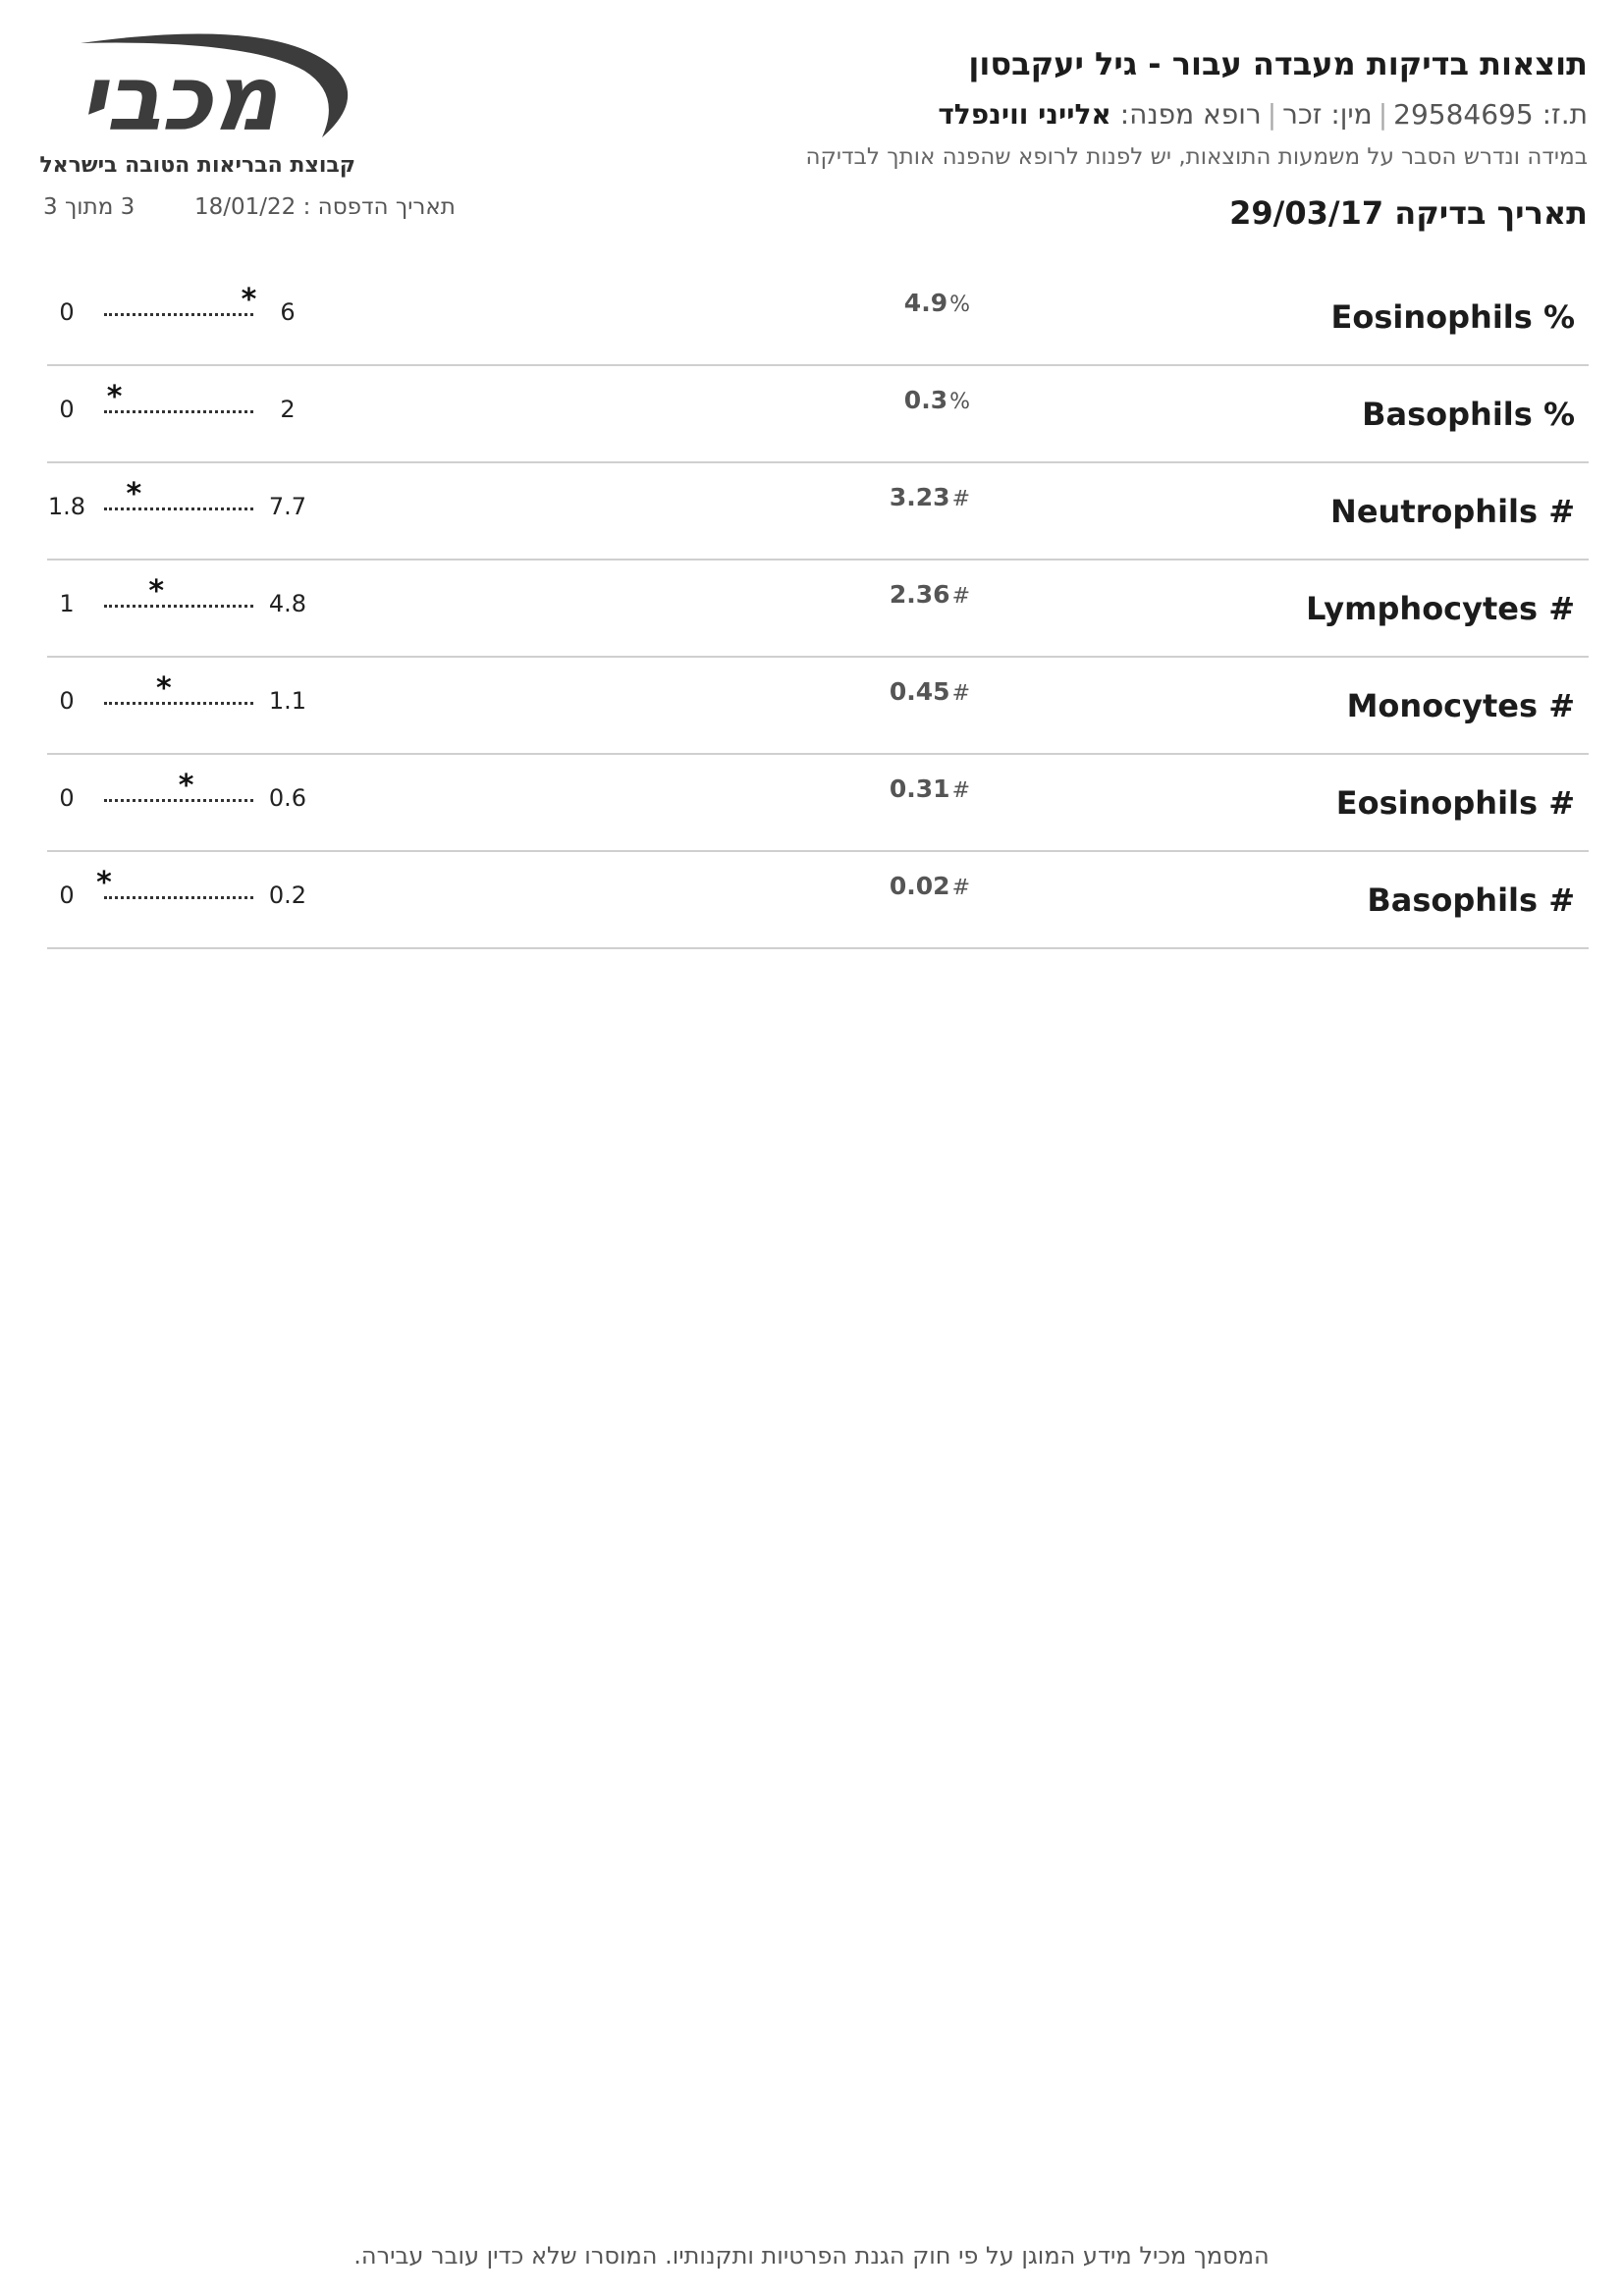  Describe the element at coordinates (197, 165) in the screenshot. I see `logo-subtitle: קבוצת הבריאות הטובה בישראל` at that location.